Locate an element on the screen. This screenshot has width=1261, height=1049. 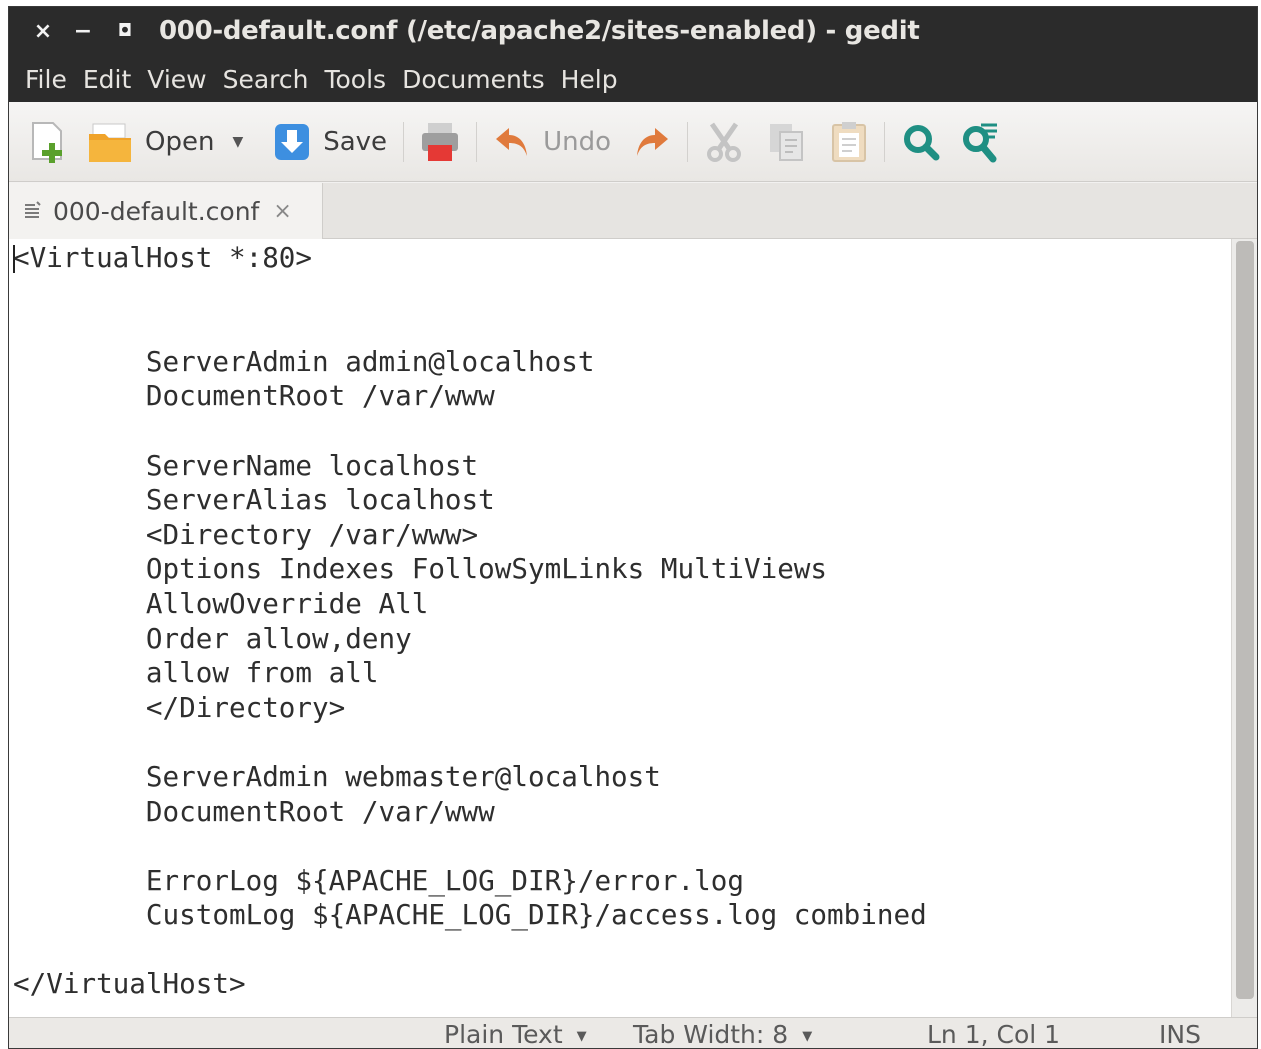
search-icon is located at coordinates (921, 142).